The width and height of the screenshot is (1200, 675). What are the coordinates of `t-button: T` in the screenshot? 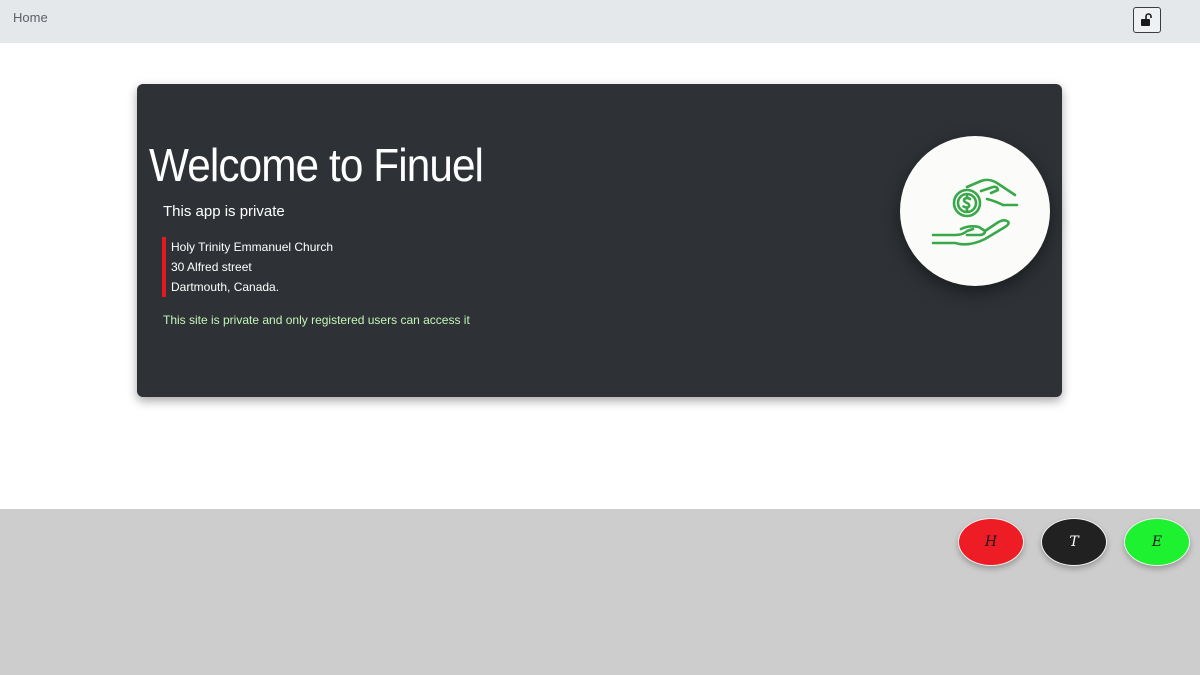 It's located at (1074, 542).